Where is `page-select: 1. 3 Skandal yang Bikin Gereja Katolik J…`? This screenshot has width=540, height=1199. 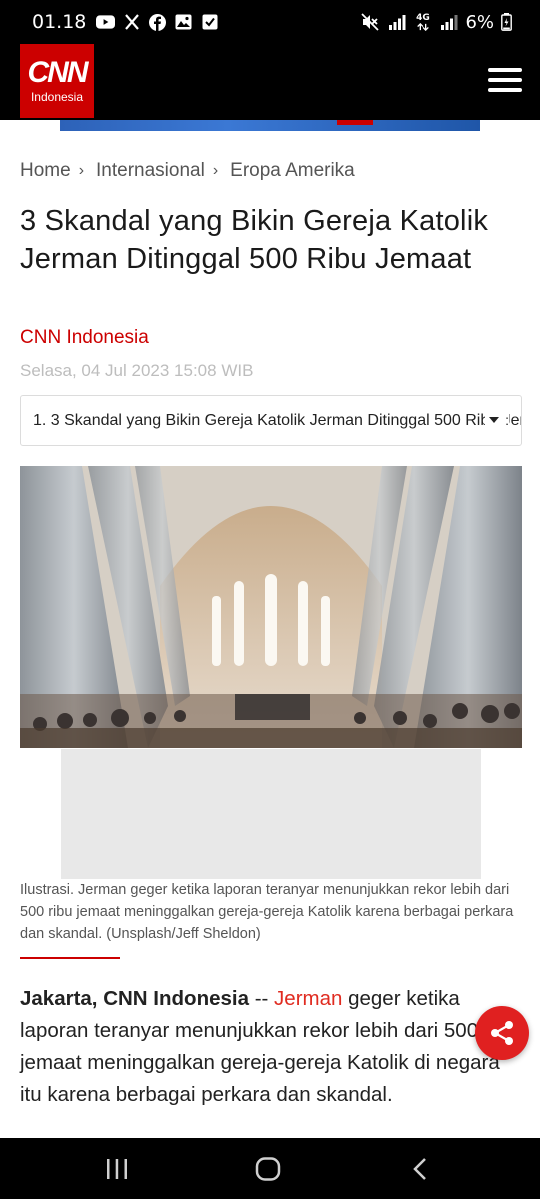
page-select: 1. 3 Skandal yang Bikin Gereja Katolik J… is located at coordinates (271, 420).